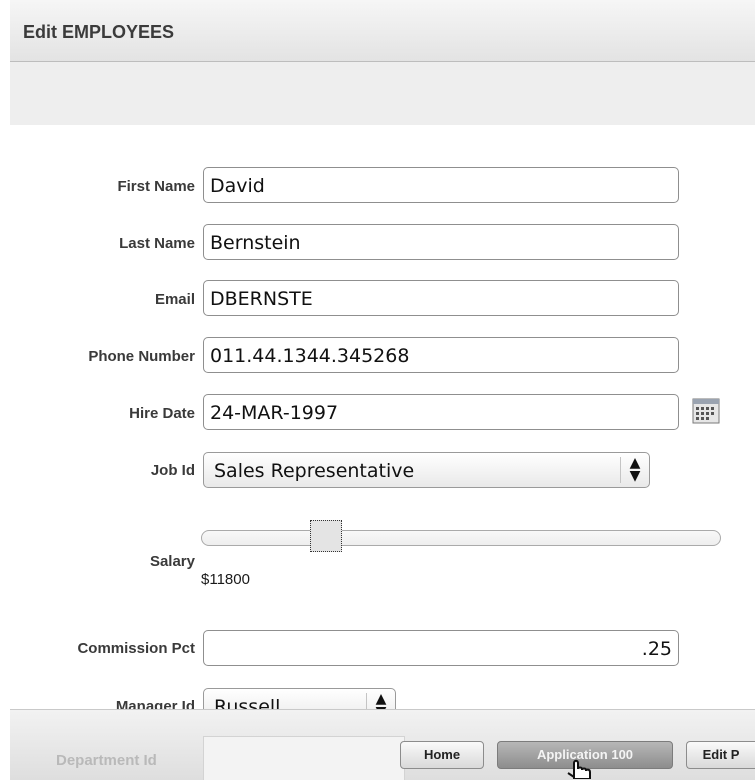 The height and width of the screenshot is (780, 755). What do you see at coordinates (461, 538) in the screenshot?
I see `salary-slider-track` at bounding box center [461, 538].